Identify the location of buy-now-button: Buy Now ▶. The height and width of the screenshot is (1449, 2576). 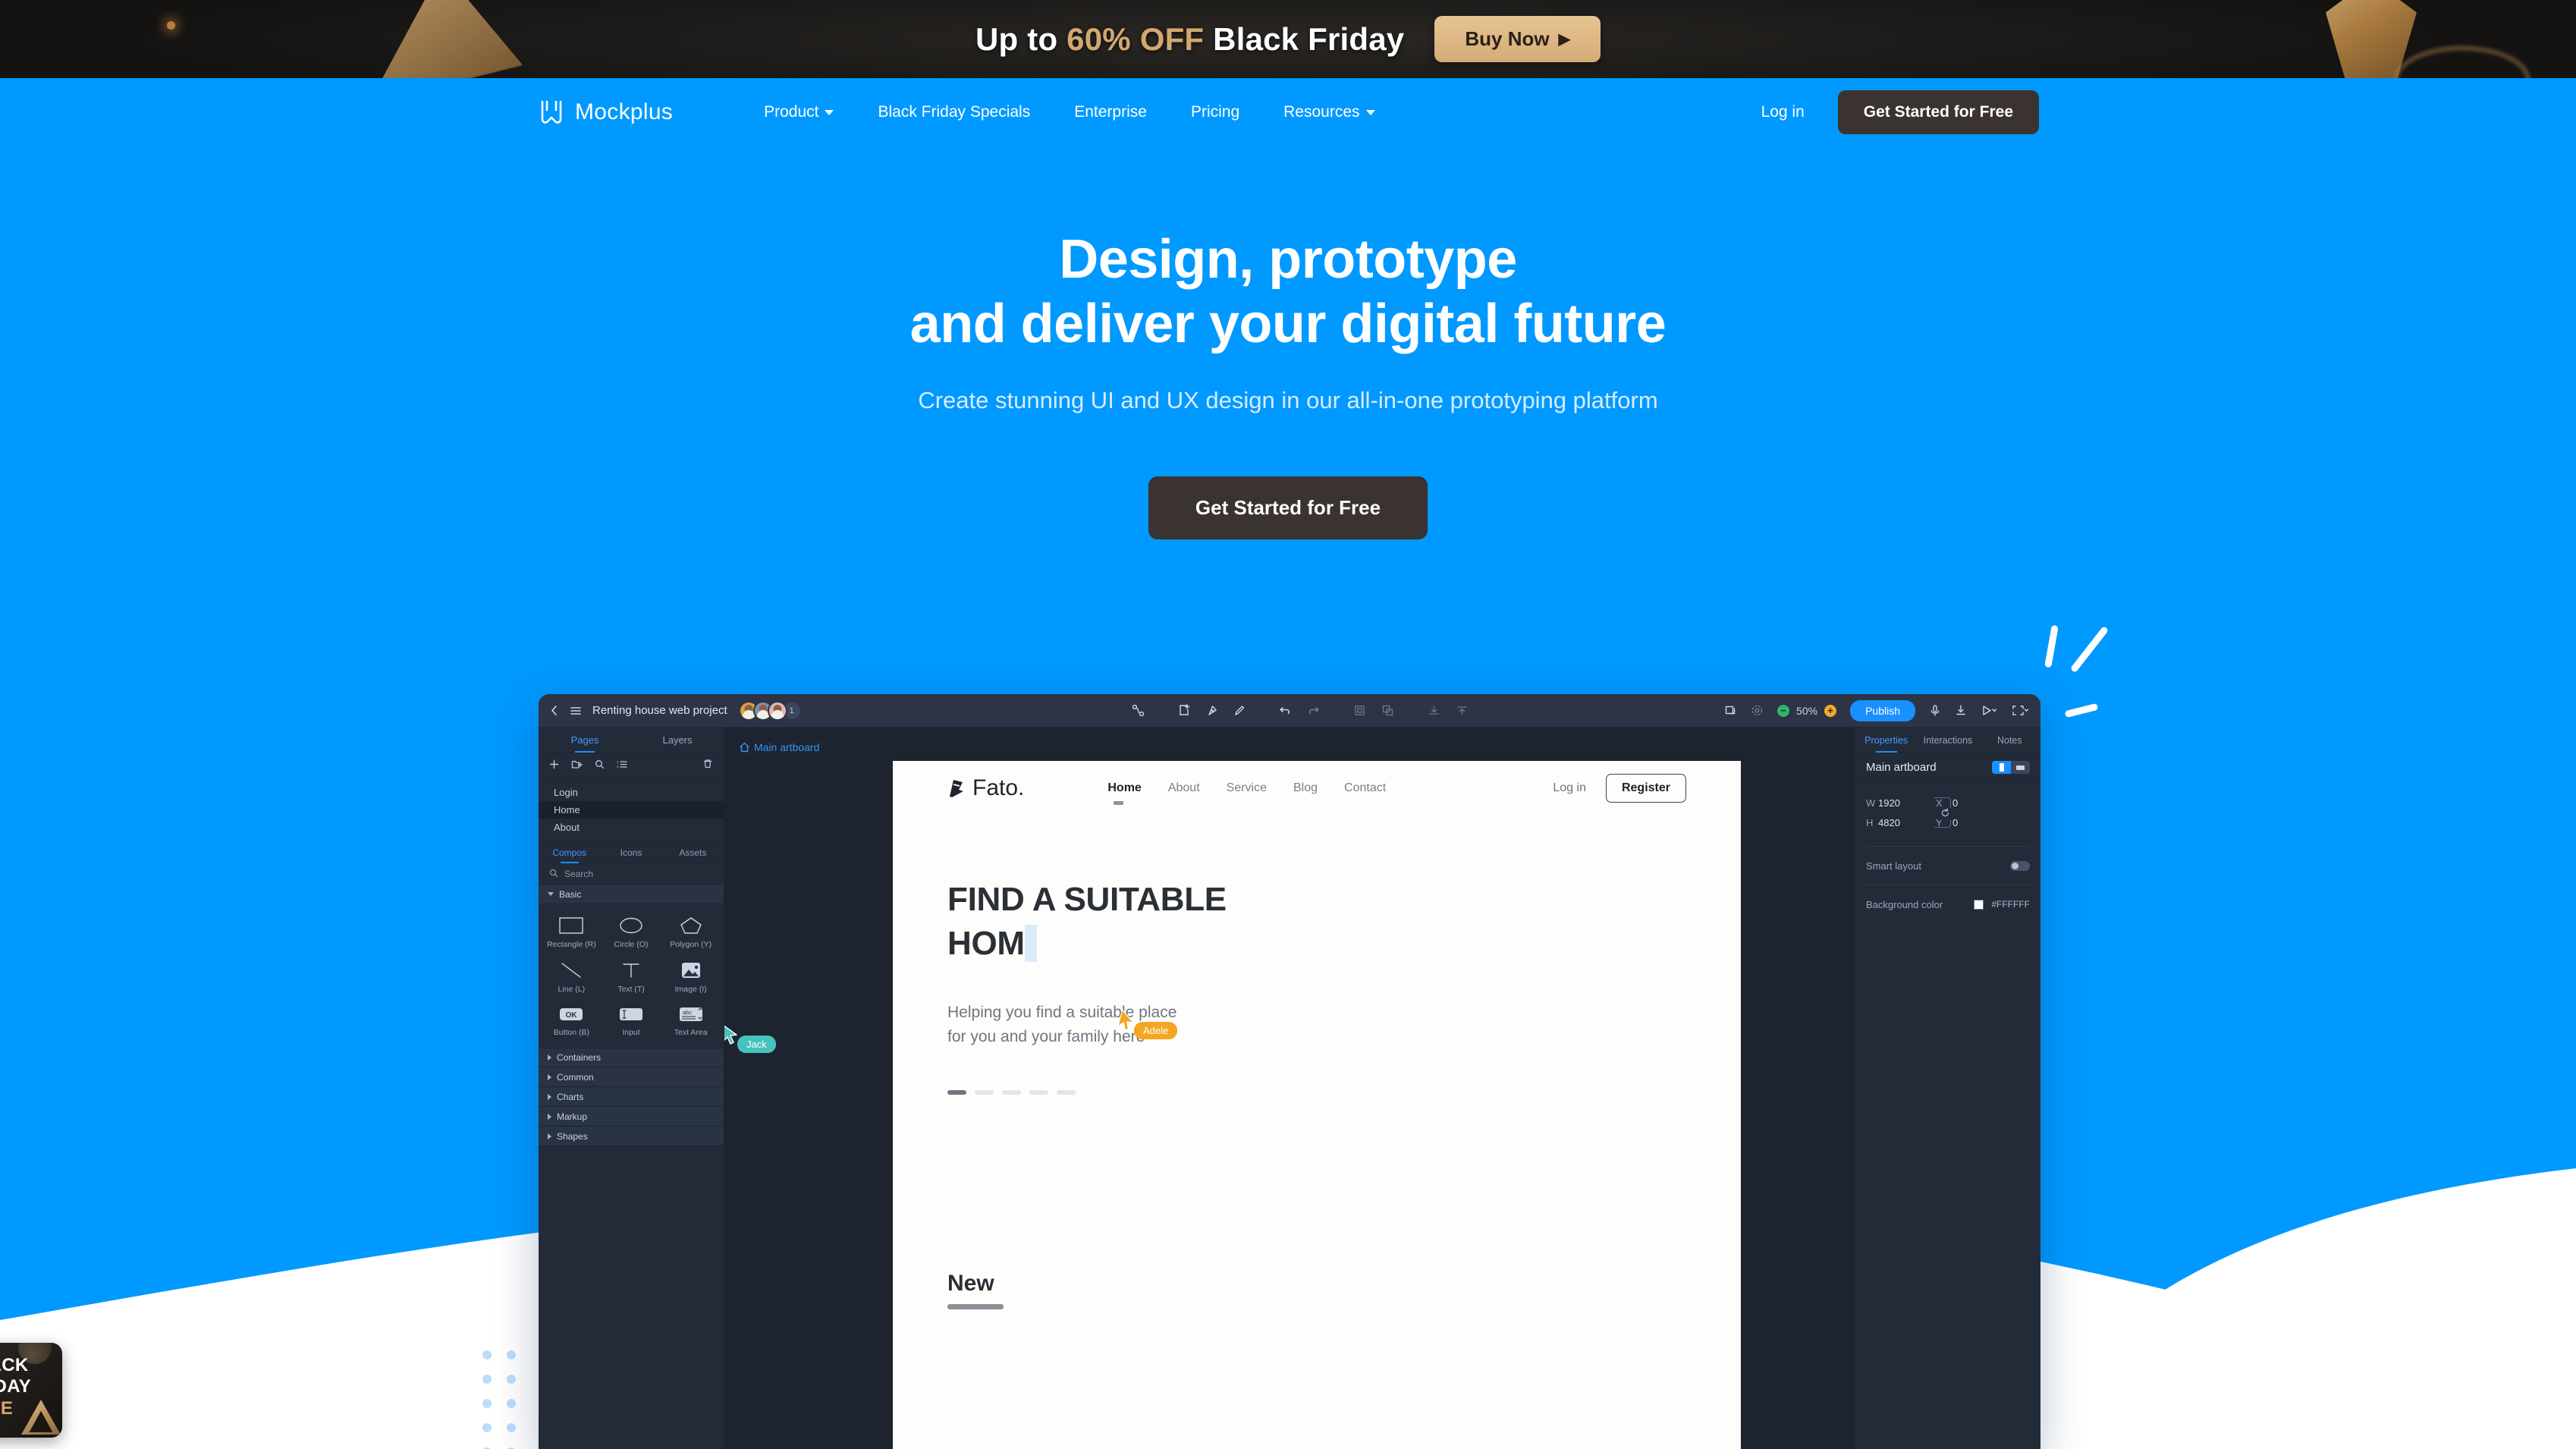
(1517, 39).